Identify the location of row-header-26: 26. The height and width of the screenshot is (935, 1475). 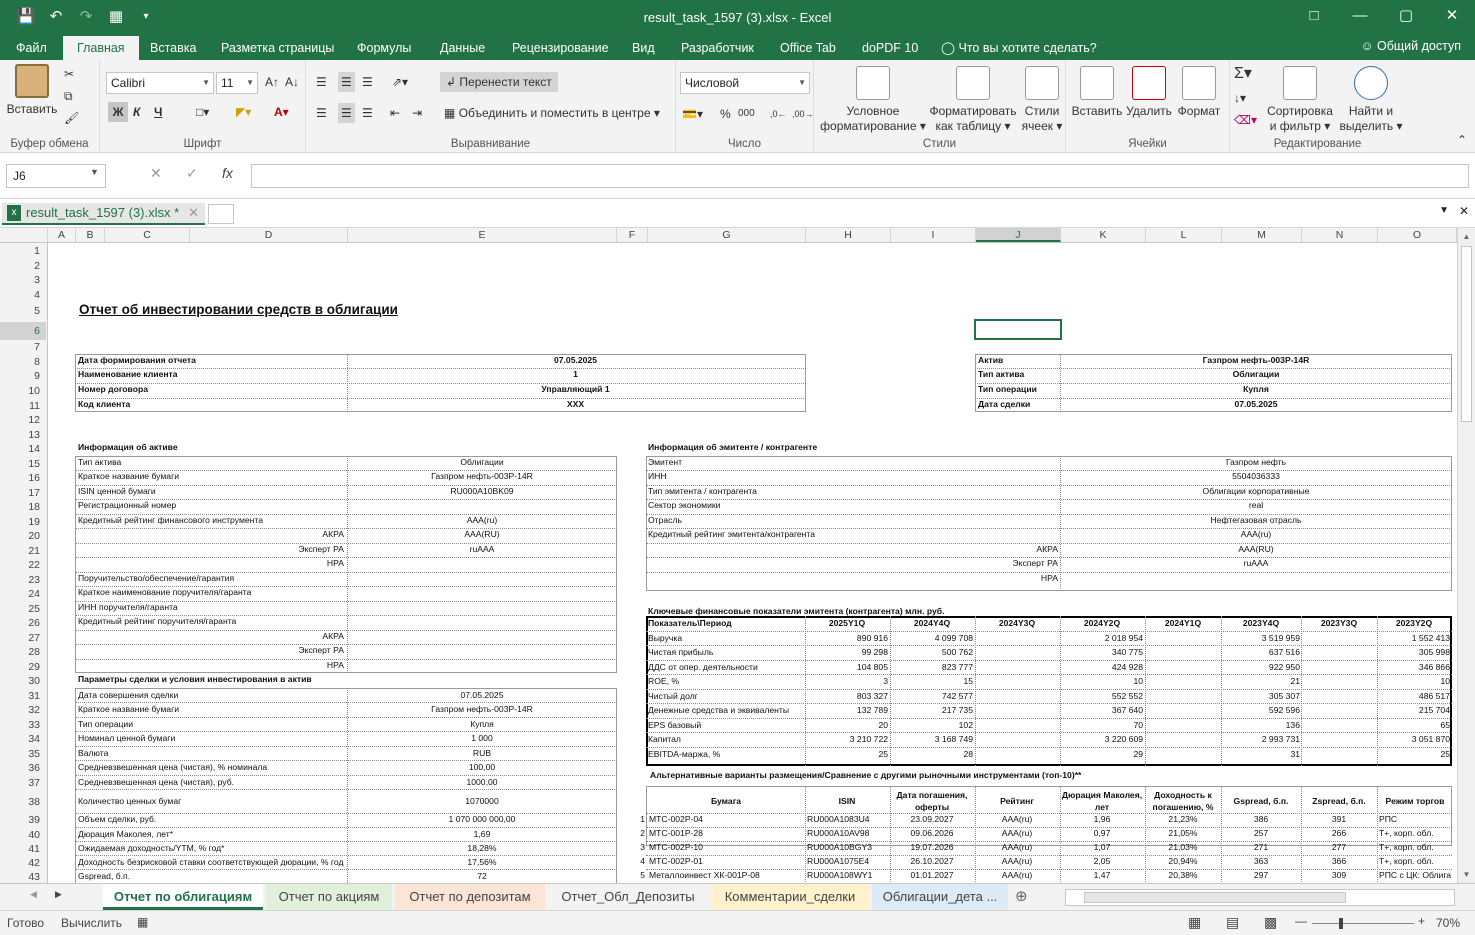
(23, 623).